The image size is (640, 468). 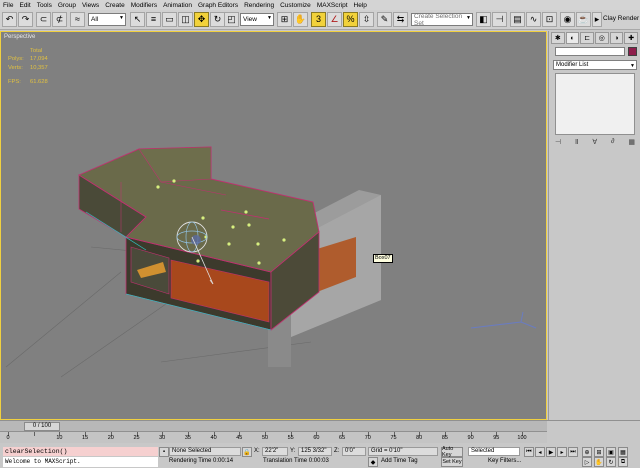 What do you see at coordinates (612, 144) in the screenshot?
I see `remove-modifier-icon: ∂` at bounding box center [612, 144].